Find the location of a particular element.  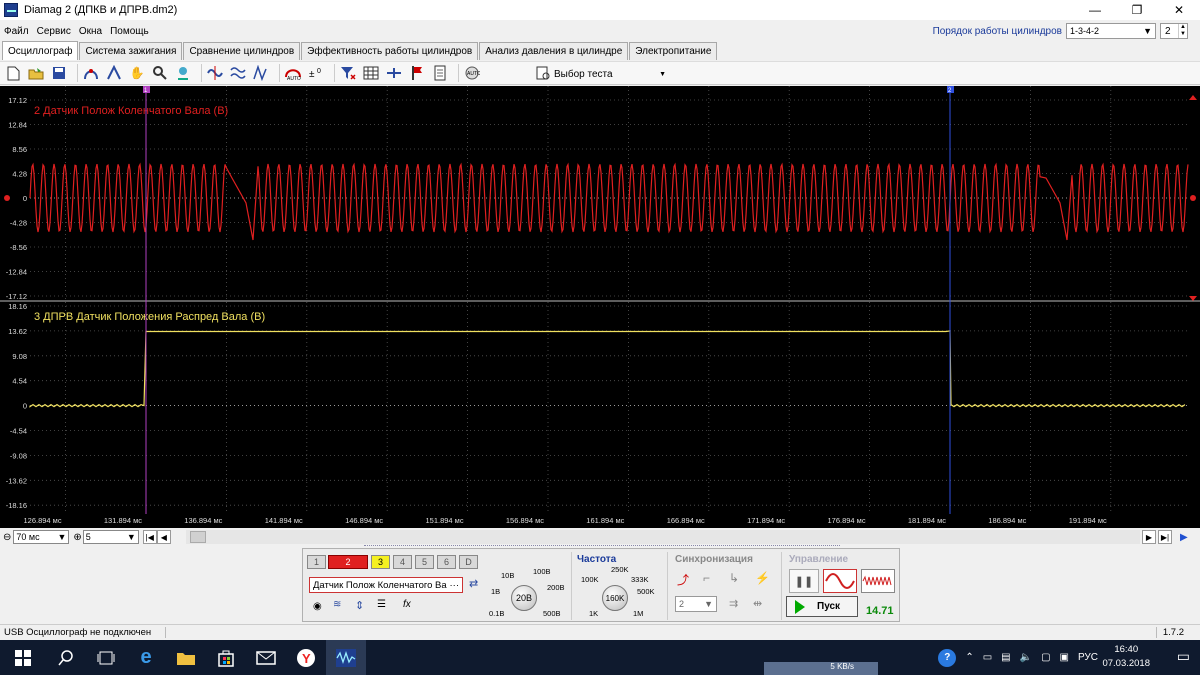

menu-file: Файл is located at coordinates (16, 31).